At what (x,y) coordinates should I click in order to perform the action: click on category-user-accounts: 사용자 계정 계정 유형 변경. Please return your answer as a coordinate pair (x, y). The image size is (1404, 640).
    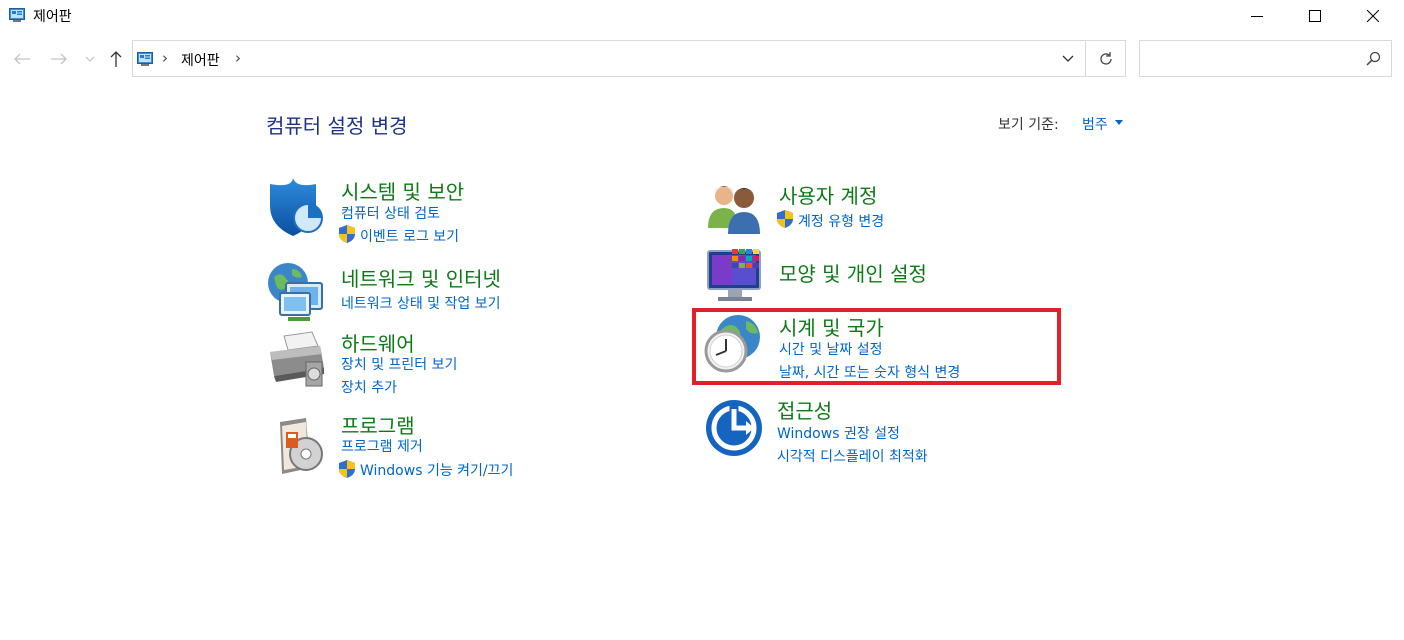
    Looking at the image, I should click on (856, 208).